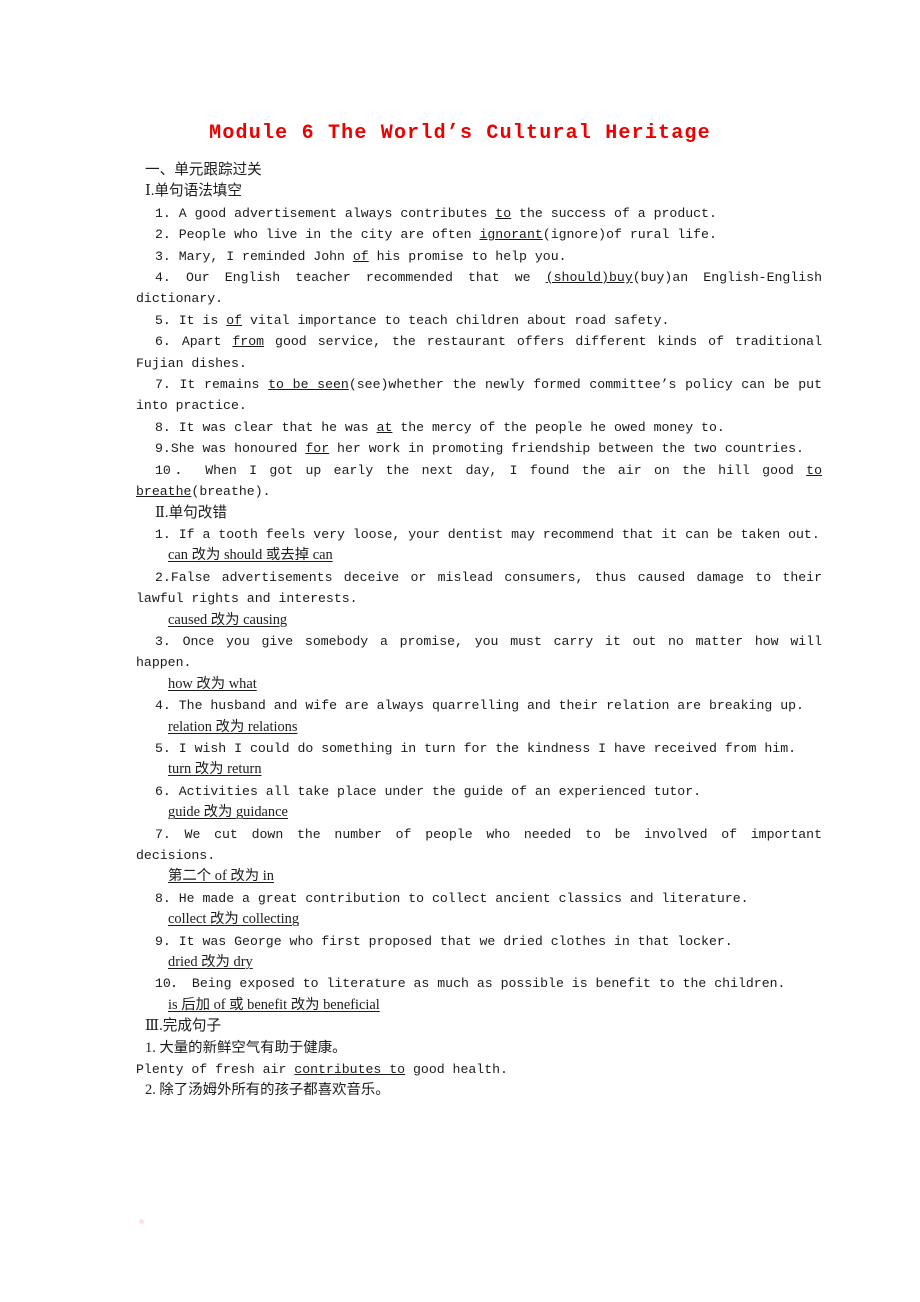 Image resolution: width=920 pixels, height=1302 pixels. What do you see at coordinates (333, 213) in the screenshot?
I see `item-pre: A good advertisement always contributes` at bounding box center [333, 213].